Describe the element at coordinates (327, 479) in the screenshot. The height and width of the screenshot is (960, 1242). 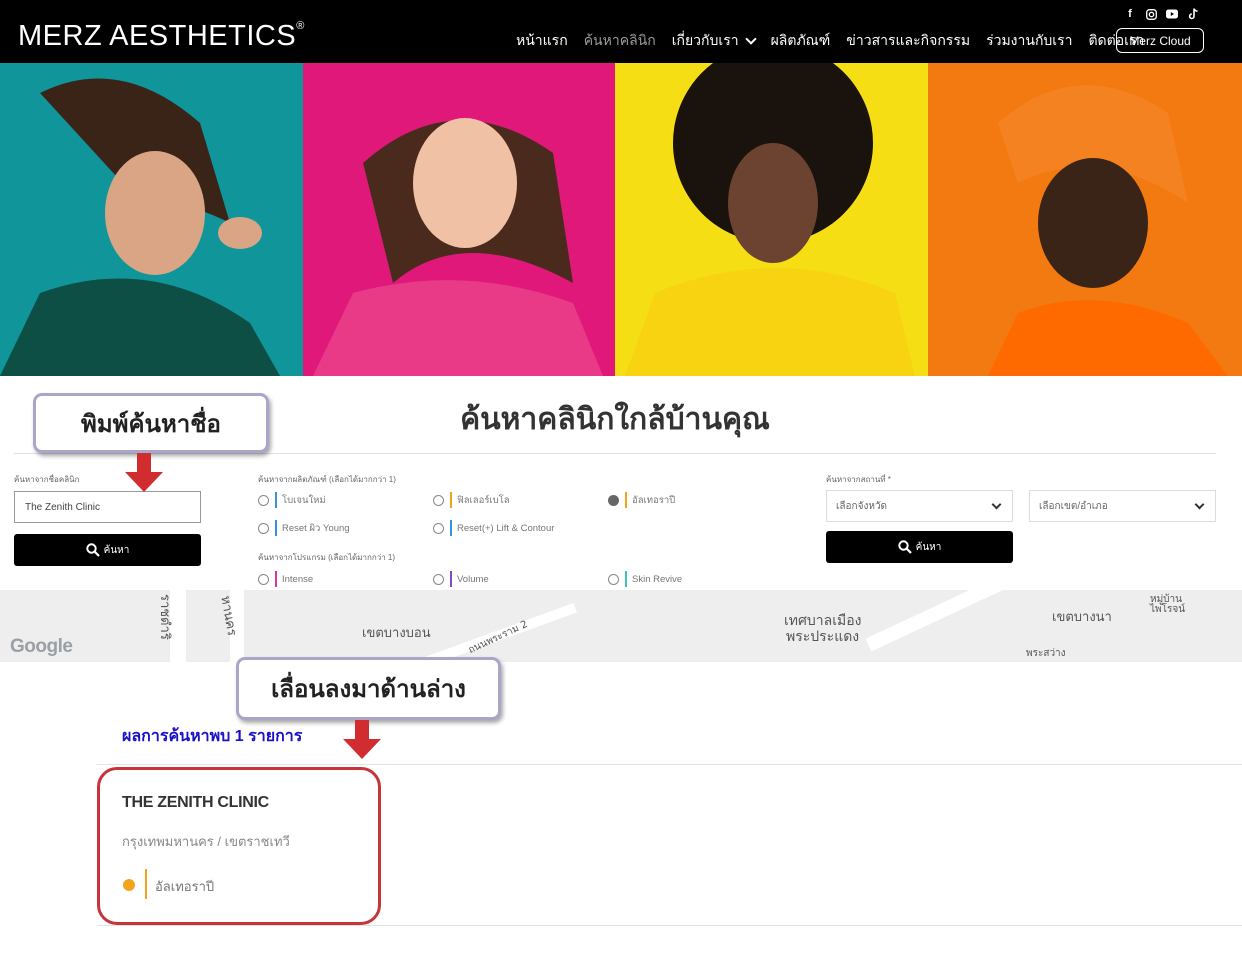
I see `product-filter-label: ค้นหาจากผลิตภัณฑ์ (เลือกได้มากกว่า 1)` at that location.